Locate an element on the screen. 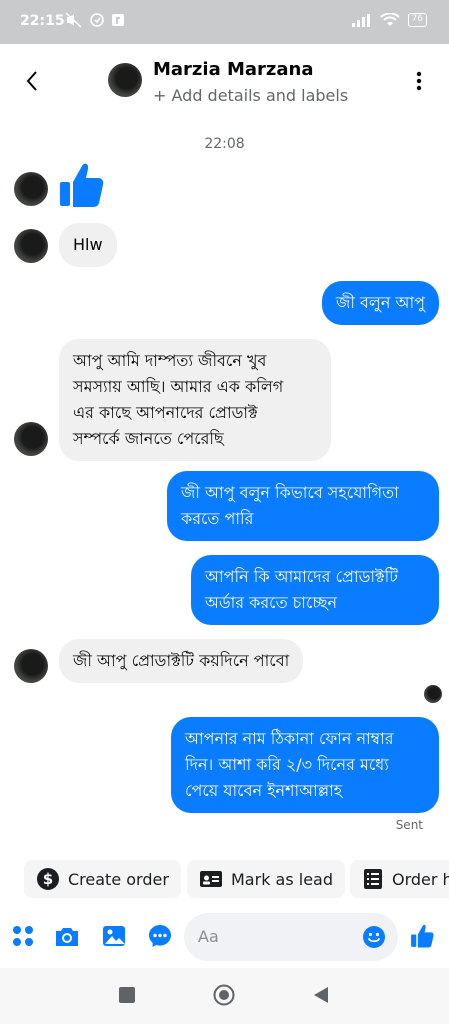 This screenshot has height=1024, width=449. dollar-icon: $ is located at coordinates (48, 879).